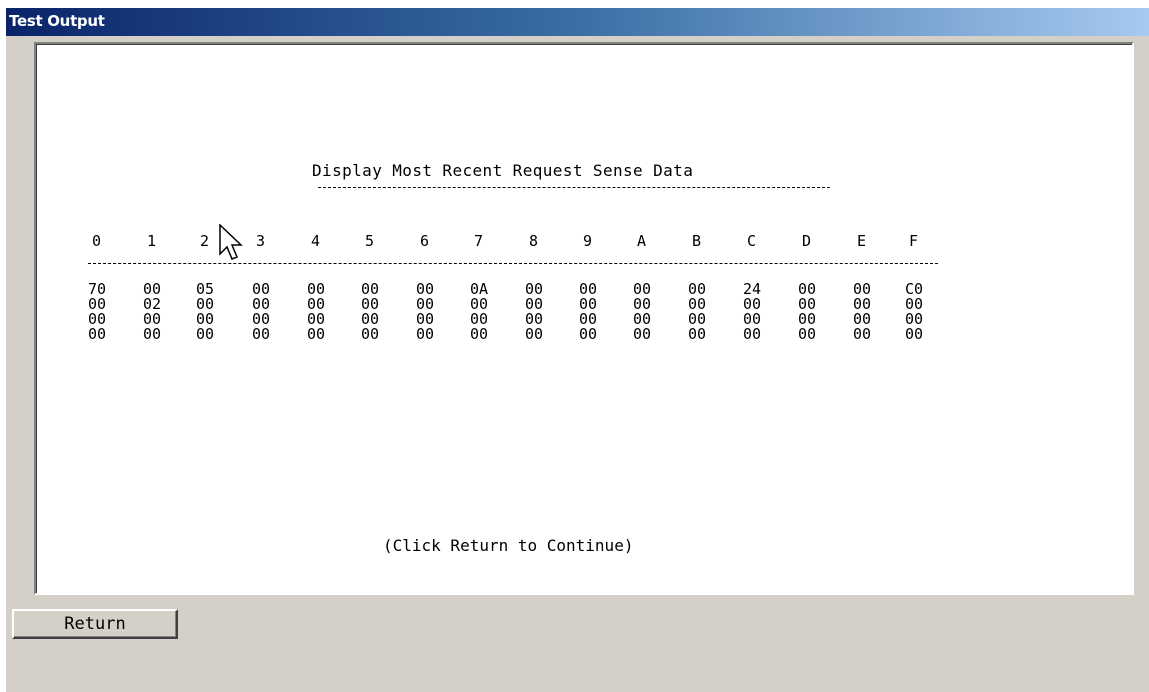 The image size is (1149, 692). Describe the element at coordinates (261, 241) in the screenshot. I see `column-header: 3` at that location.